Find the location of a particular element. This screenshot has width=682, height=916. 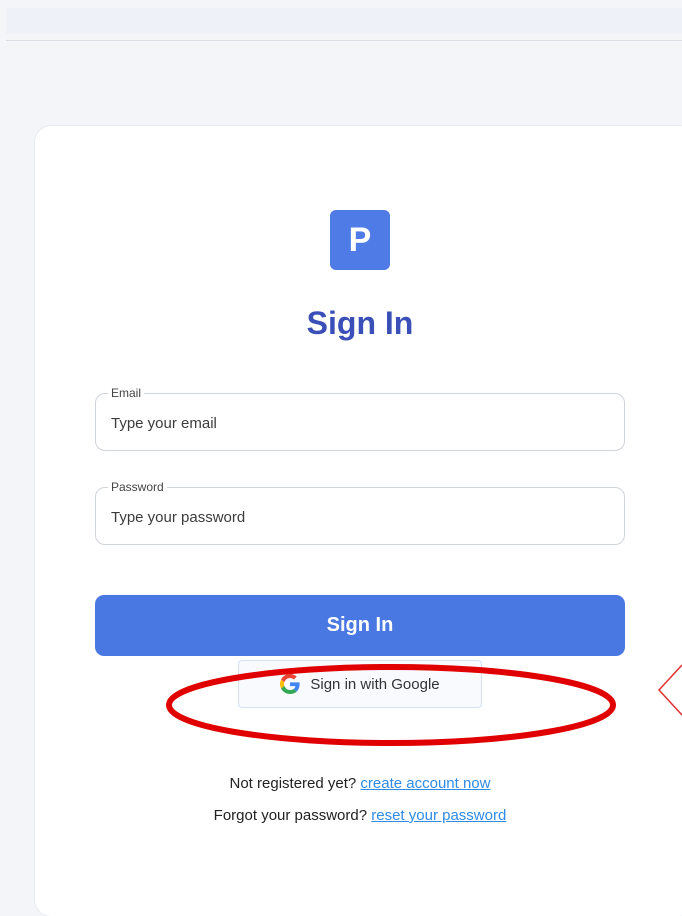

google-g-icon is located at coordinates (290, 684).